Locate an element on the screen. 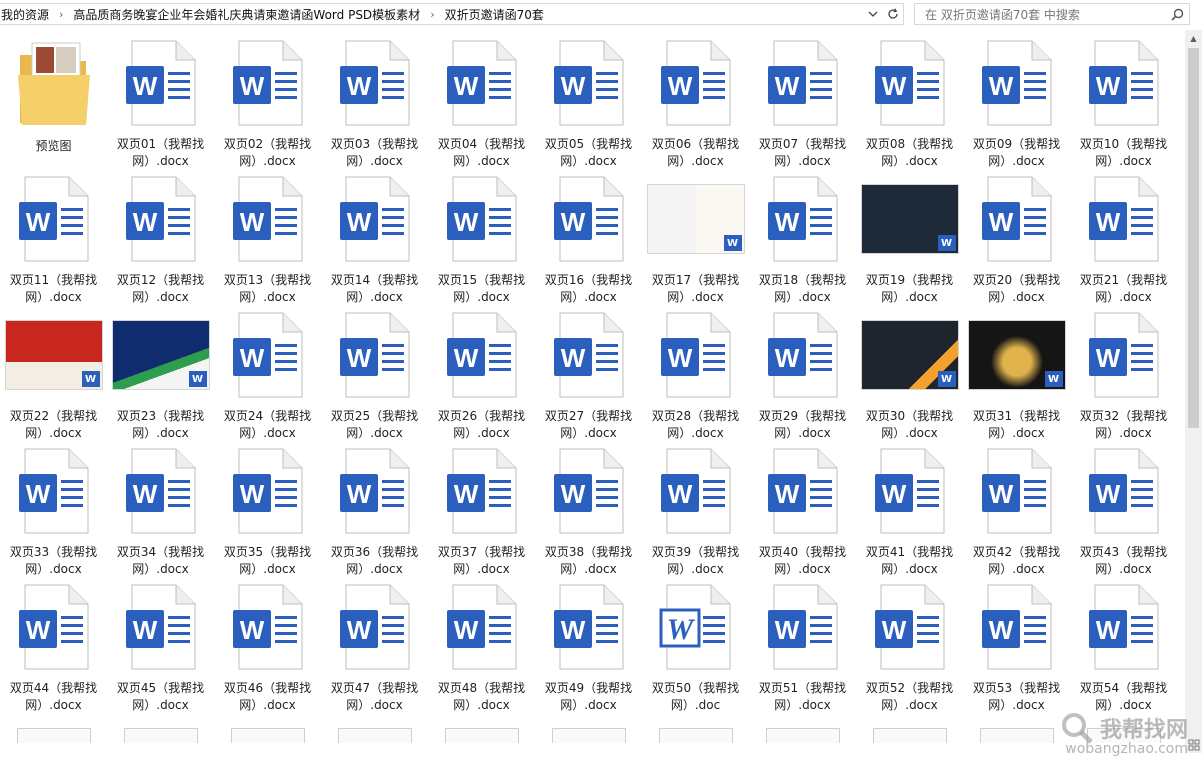 This screenshot has height=757, width=1202. file-item: W 双页42（我帮找 网）.docx is located at coordinates (1016, 510).